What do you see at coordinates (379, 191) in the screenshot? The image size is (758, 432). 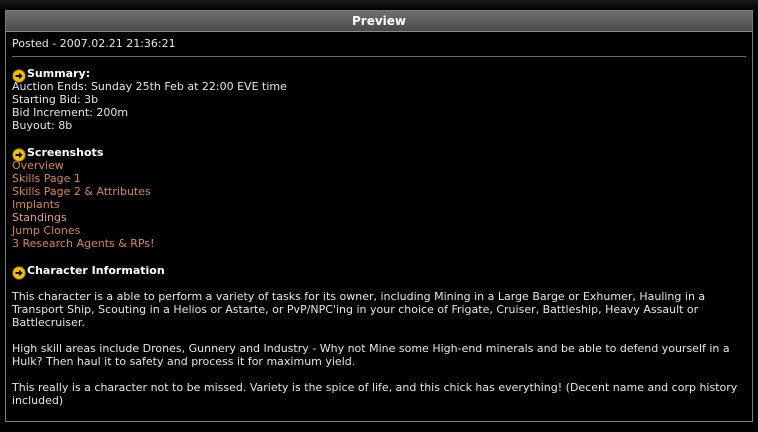 I see `link-skills-page-2: Skills Page 2 & Attributes` at bounding box center [379, 191].